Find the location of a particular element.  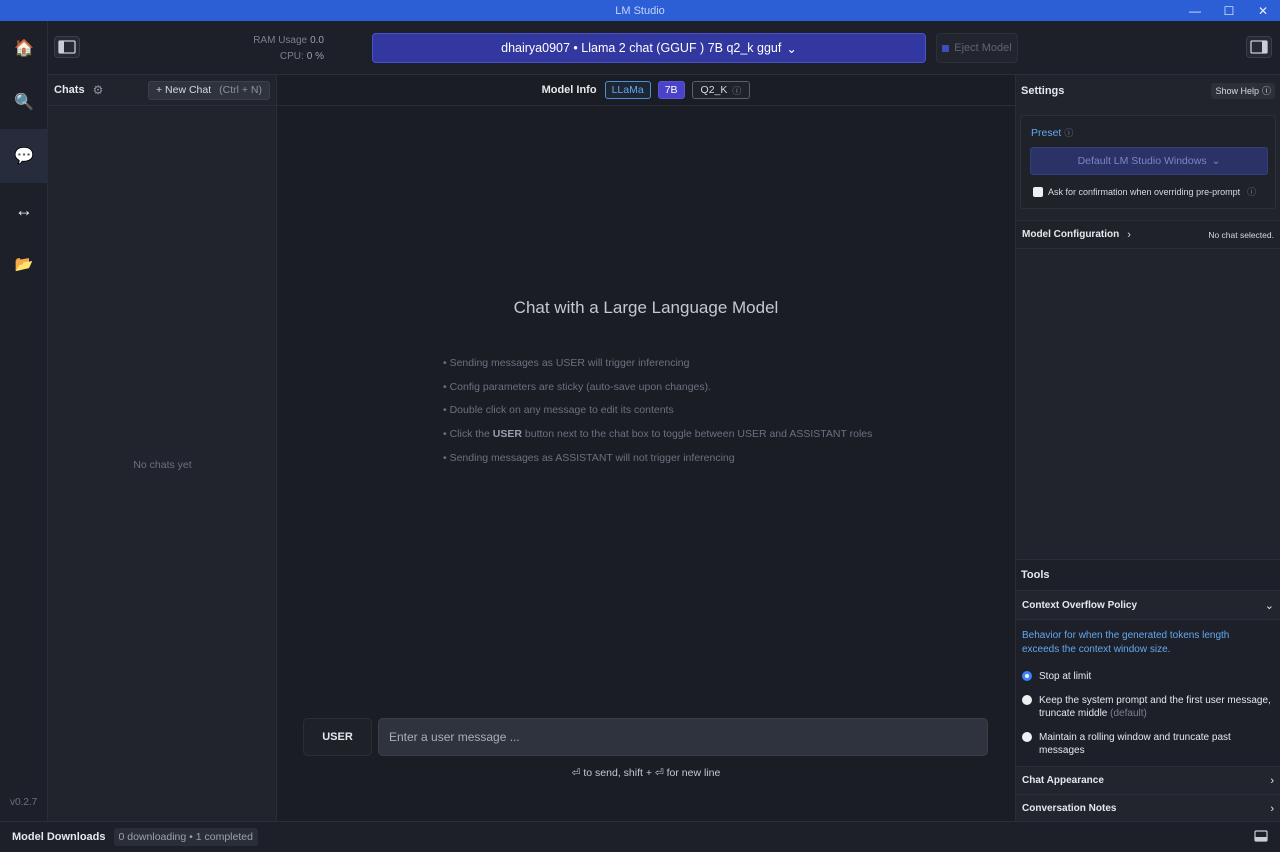

new-chat-button: + New Chat (Ctrl + N) is located at coordinates (208, 90).